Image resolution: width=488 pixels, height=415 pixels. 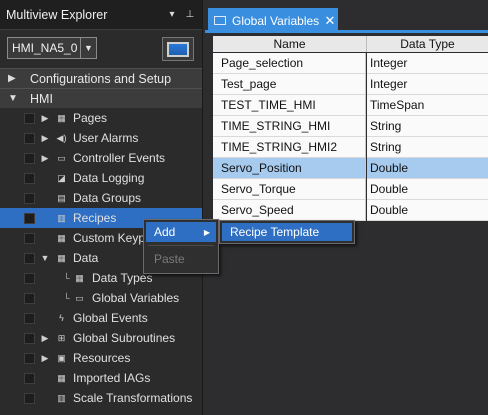 I want to click on cell-name: Test_page, so click(x=289, y=84).